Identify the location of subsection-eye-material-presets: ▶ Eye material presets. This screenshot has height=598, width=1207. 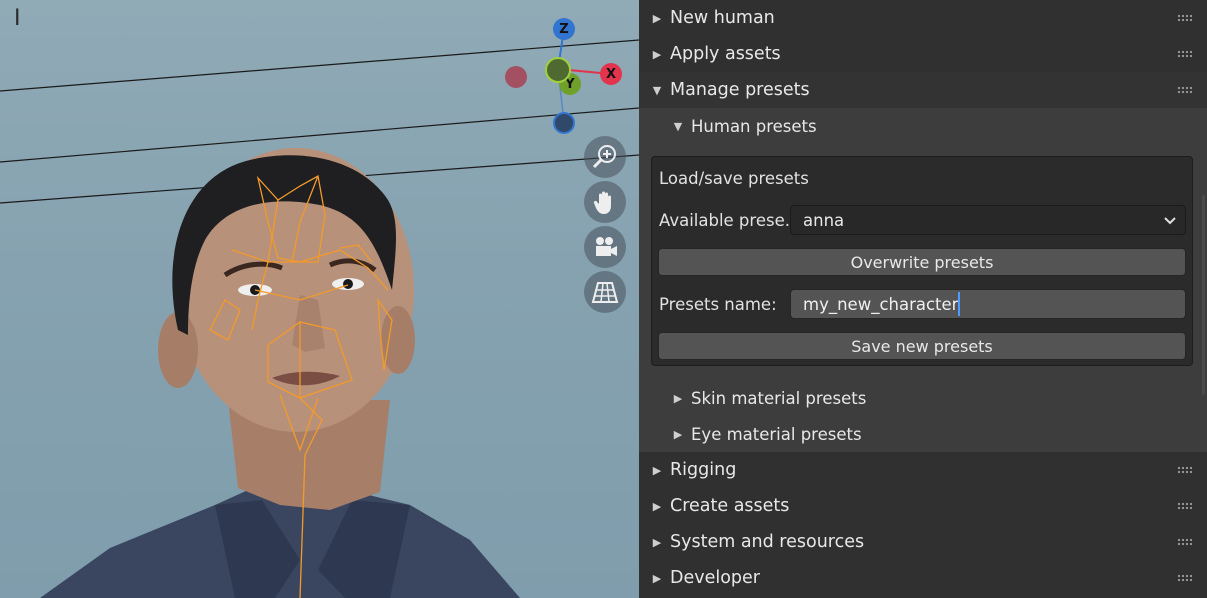
(923, 434).